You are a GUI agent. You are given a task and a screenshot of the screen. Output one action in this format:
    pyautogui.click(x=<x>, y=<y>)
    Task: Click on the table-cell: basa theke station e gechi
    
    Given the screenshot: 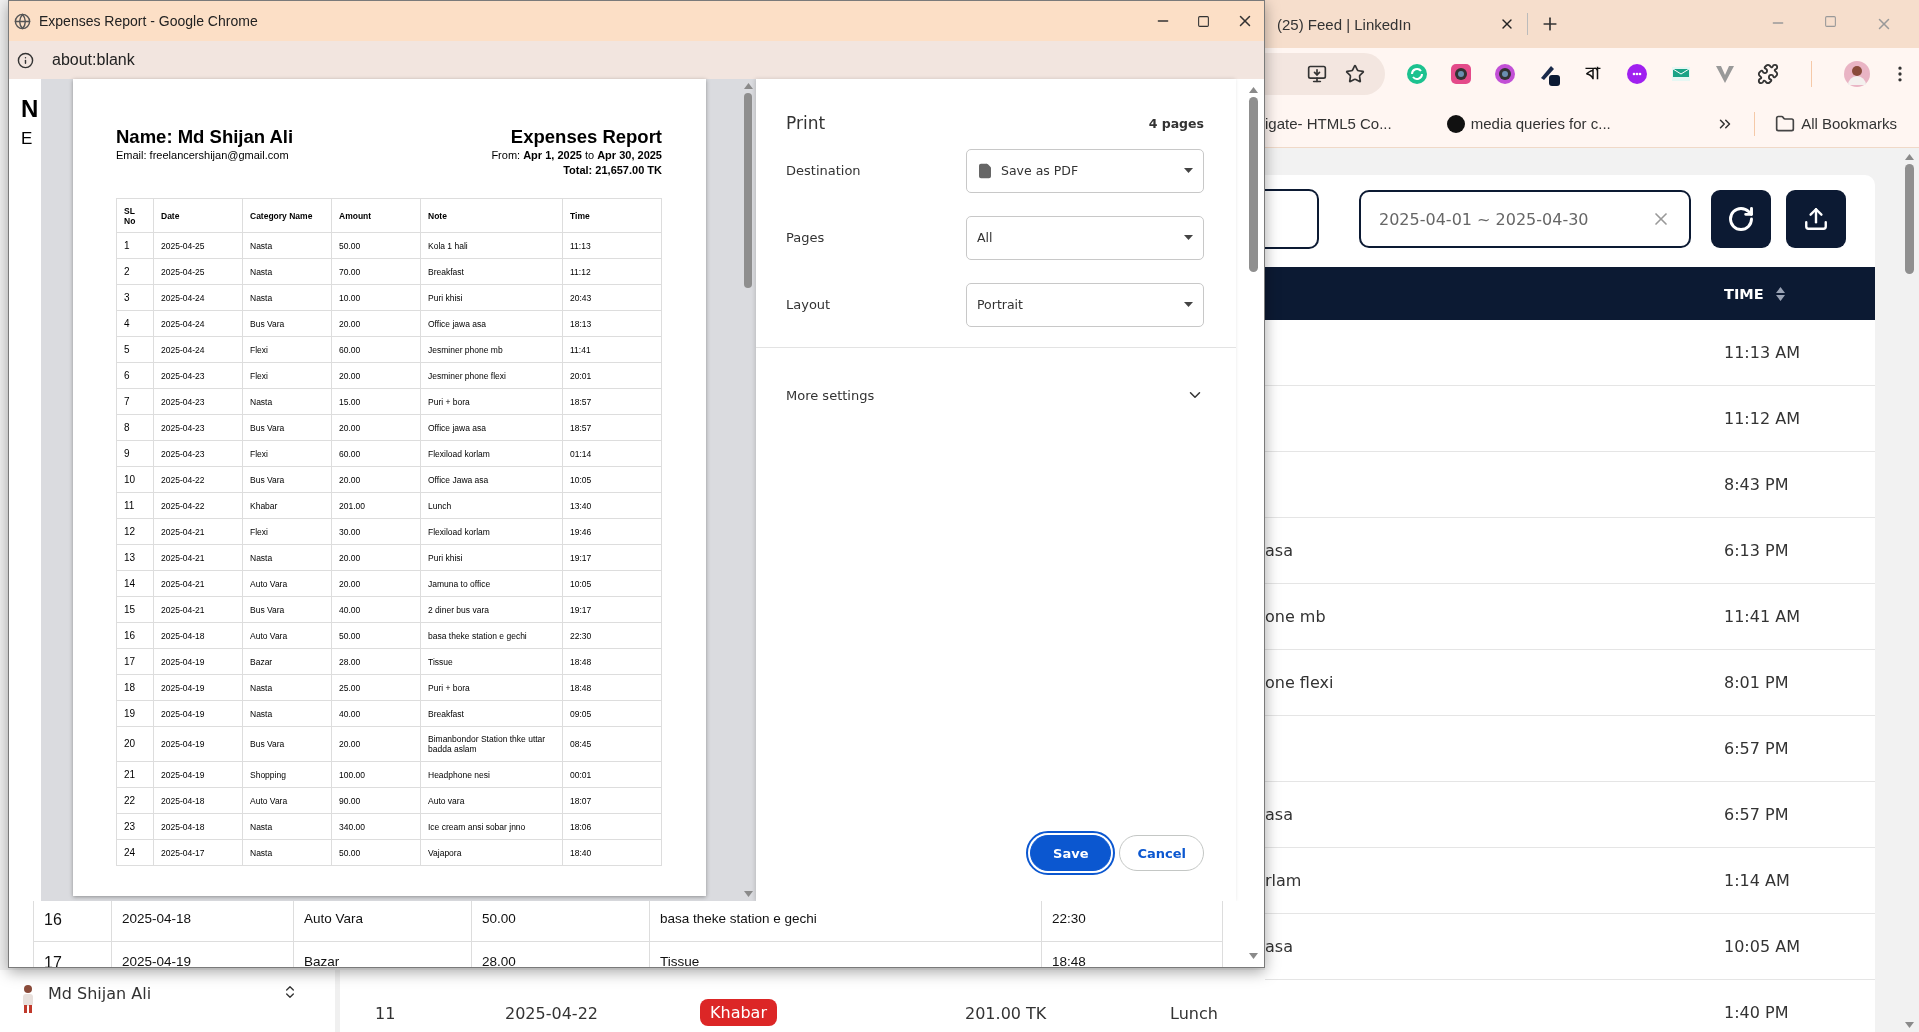 What is the action you would take?
    pyautogui.click(x=491, y=635)
    